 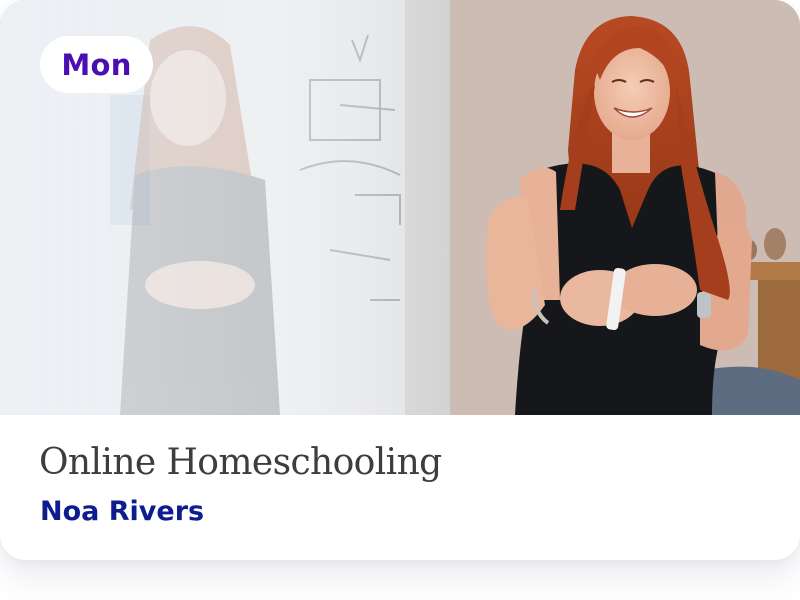 What do you see at coordinates (122, 512) in the screenshot?
I see `instructor-name: Noa Rivers` at bounding box center [122, 512].